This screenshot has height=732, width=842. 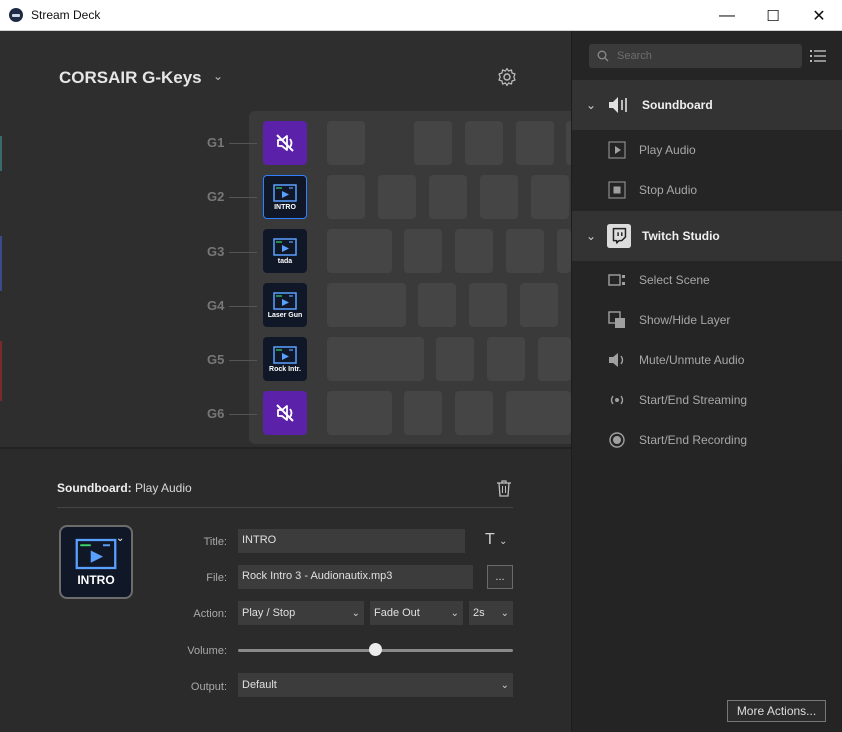 What do you see at coordinates (124, 488) in the screenshot?
I see `action-title: Soundboard: Play Audio` at bounding box center [124, 488].